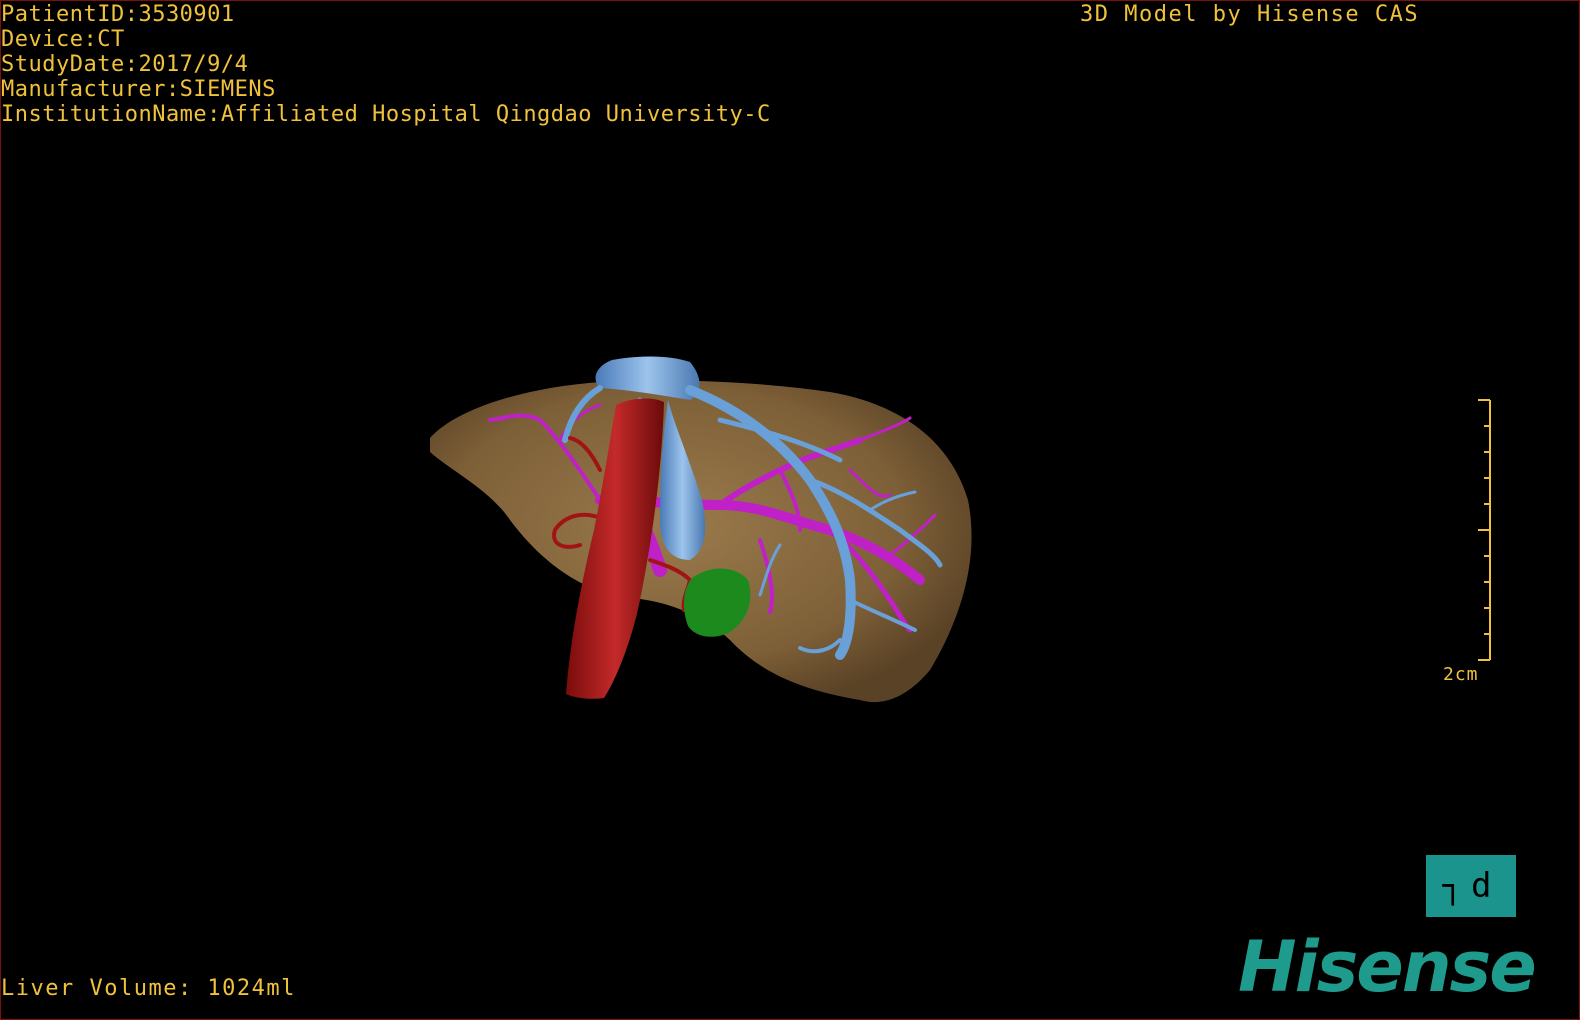  What do you see at coordinates (148, 988) in the screenshot?
I see `liver-volume: Liver Volume: 1024ml` at bounding box center [148, 988].